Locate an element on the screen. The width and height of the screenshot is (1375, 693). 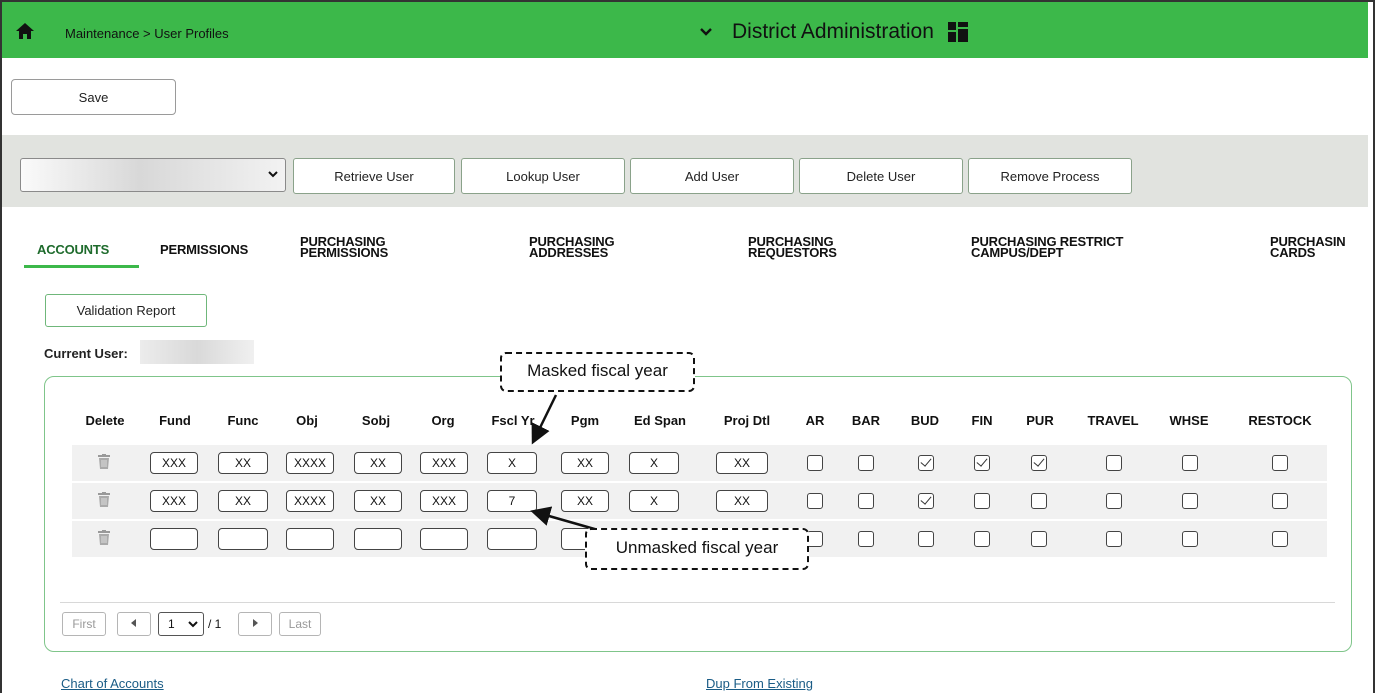
remove-process-button: Remove Process is located at coordinates (1050, 176).